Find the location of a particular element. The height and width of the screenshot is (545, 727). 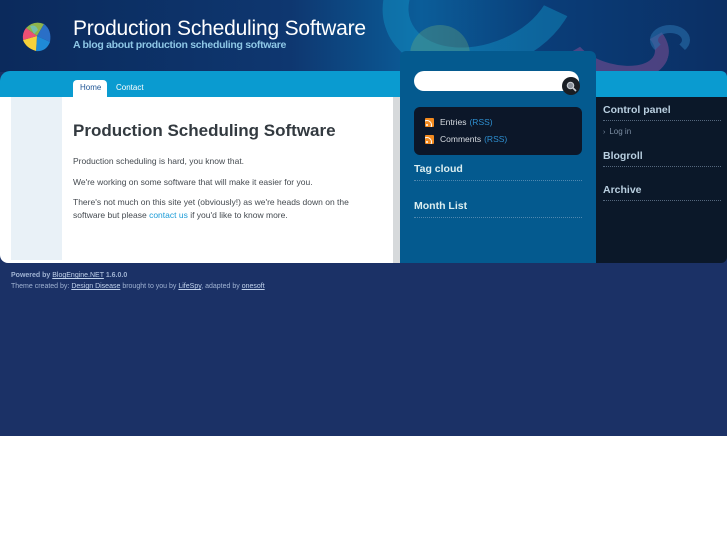

content-left-strip is located at coordinates (36, 178).